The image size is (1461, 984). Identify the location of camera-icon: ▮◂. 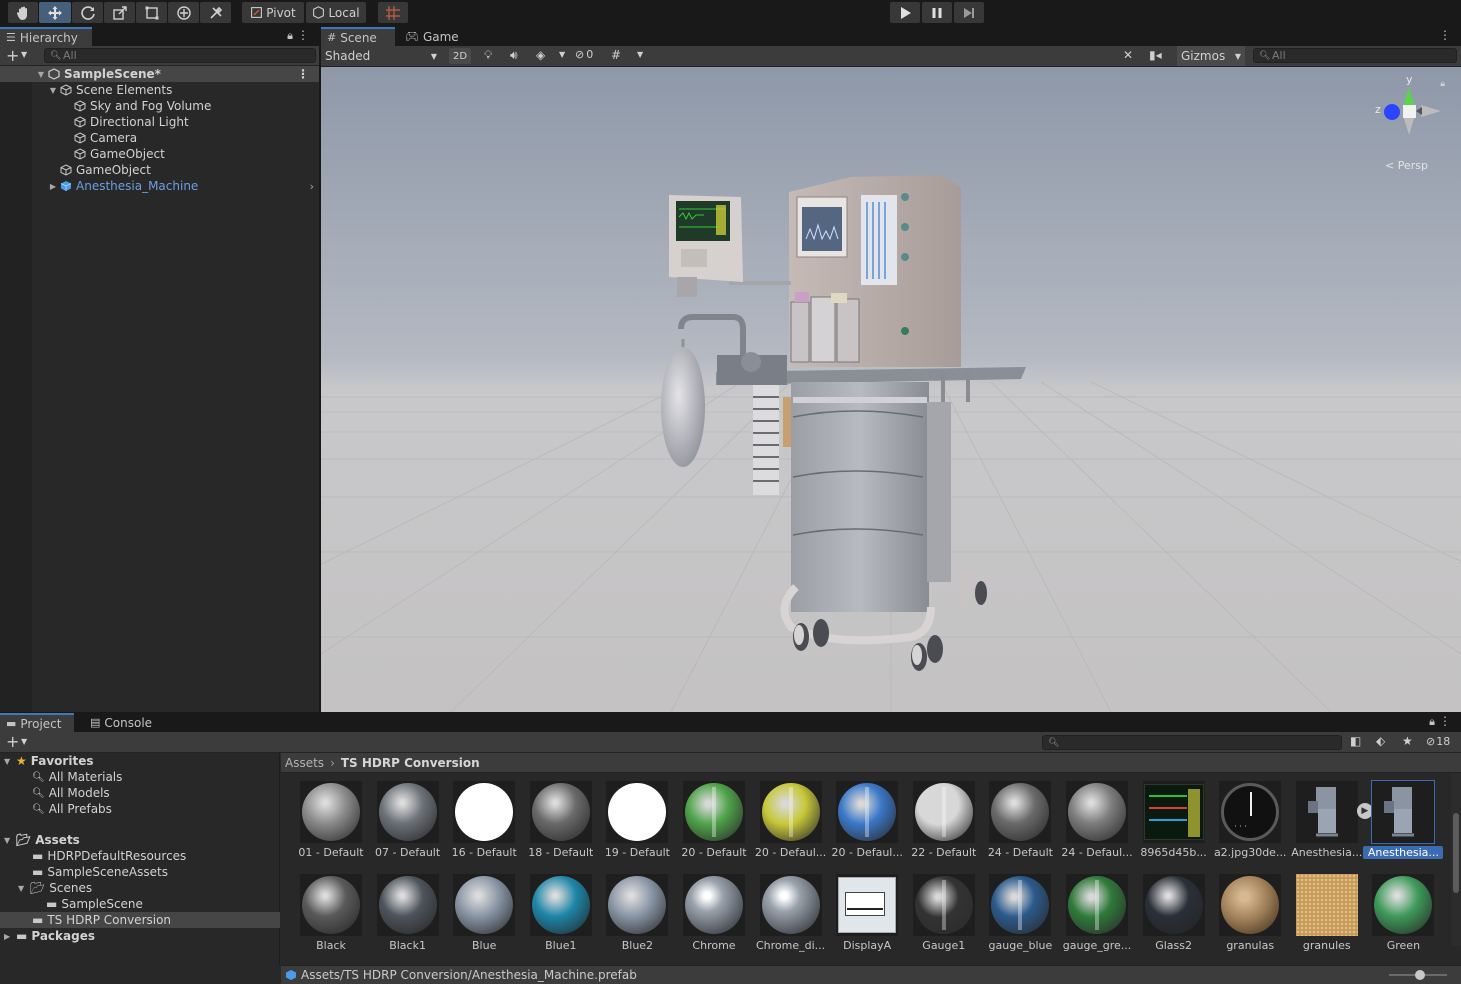
(1155, 55).